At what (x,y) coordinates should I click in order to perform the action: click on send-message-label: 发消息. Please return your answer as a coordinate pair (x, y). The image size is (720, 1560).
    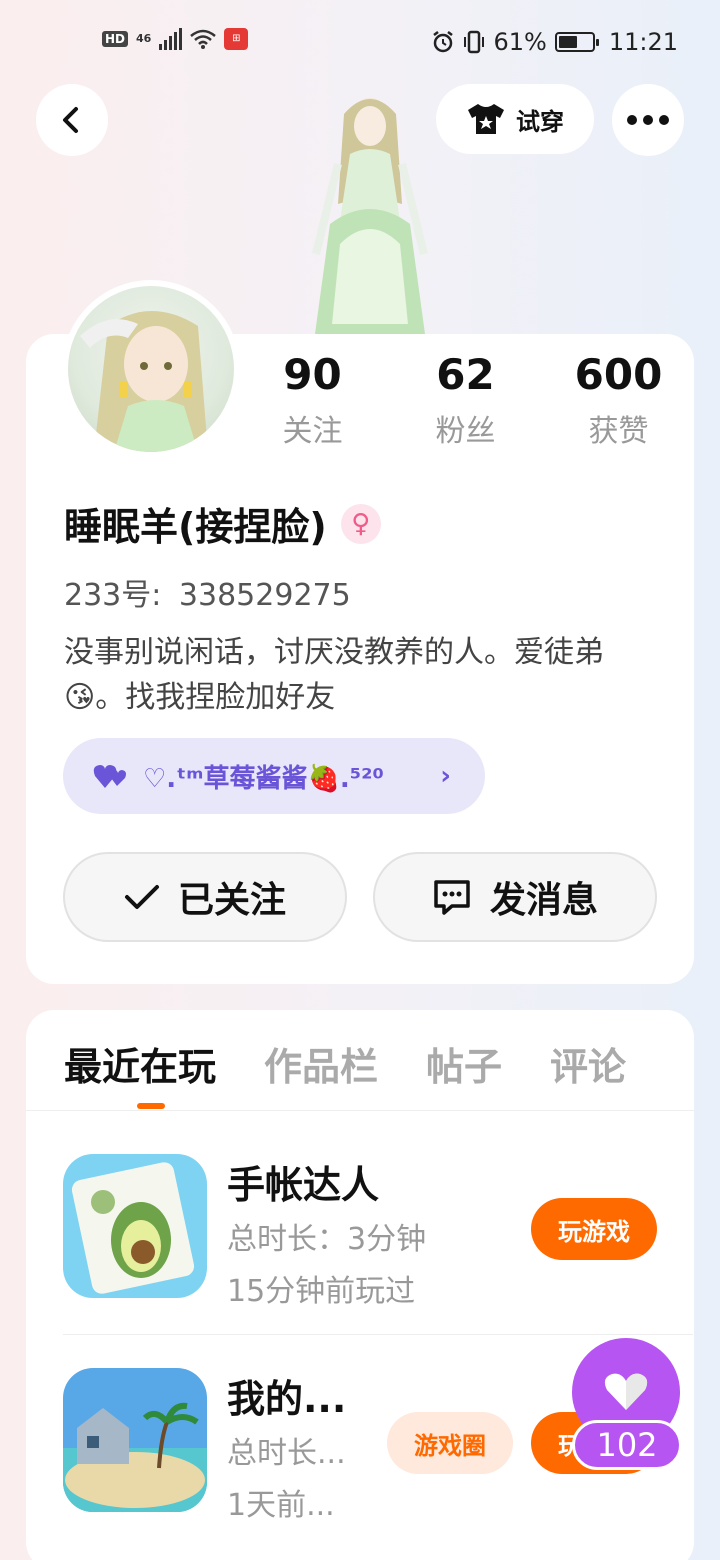
    Looking at the image, I should click on (543, 900).